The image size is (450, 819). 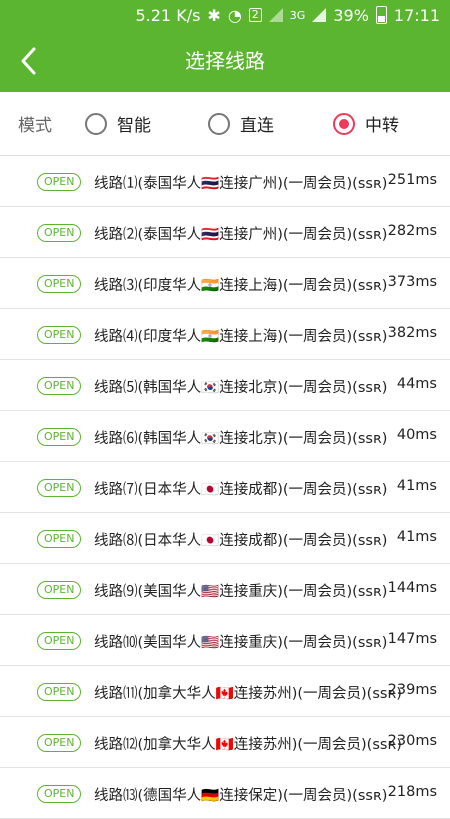 I want to click on route-row: OPEN 线路⑻(日本华人🇯🇵连接成都)(一周会员)(ssʀ) 41ms, so click(x=225, y=538).